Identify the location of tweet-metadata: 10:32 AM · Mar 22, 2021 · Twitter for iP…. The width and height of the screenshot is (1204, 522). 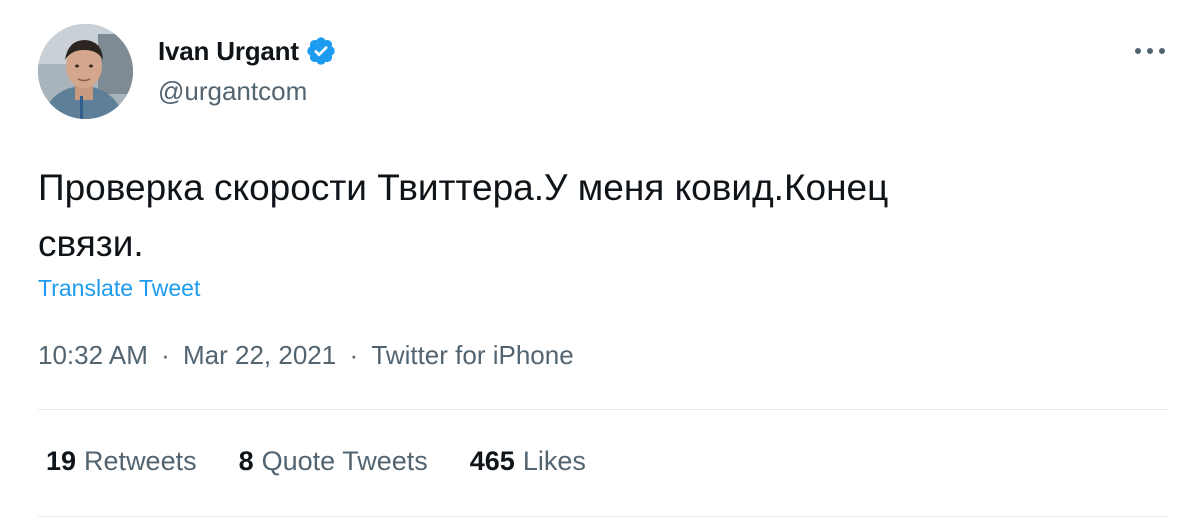
(306, 355).